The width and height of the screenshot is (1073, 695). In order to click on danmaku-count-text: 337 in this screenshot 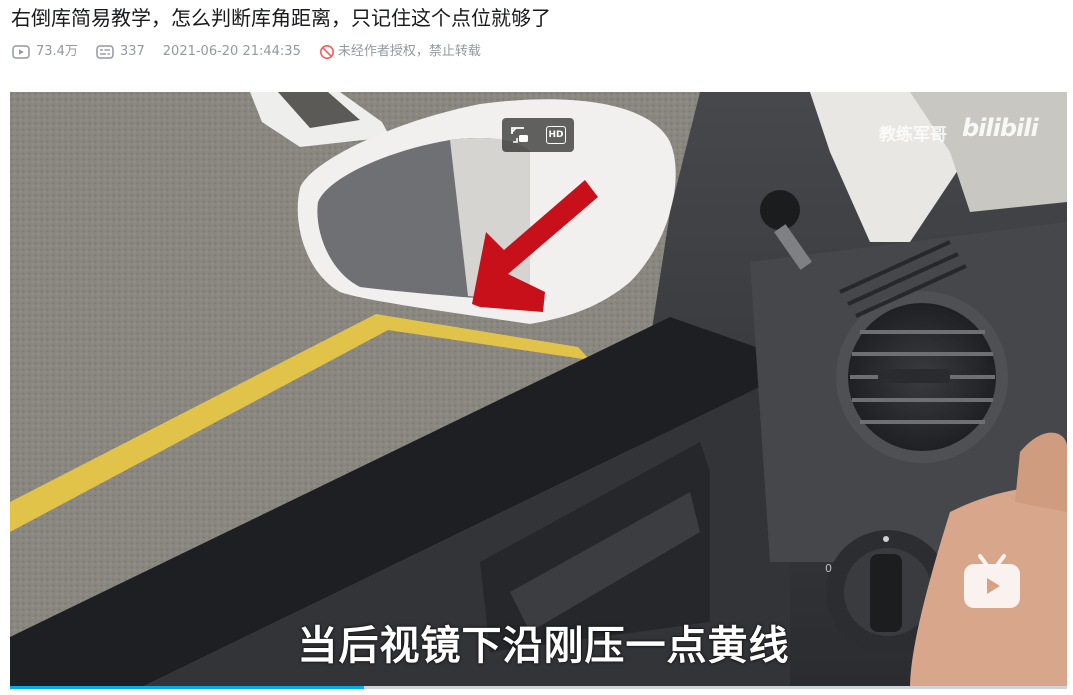, I will do `click(132, 51)`.